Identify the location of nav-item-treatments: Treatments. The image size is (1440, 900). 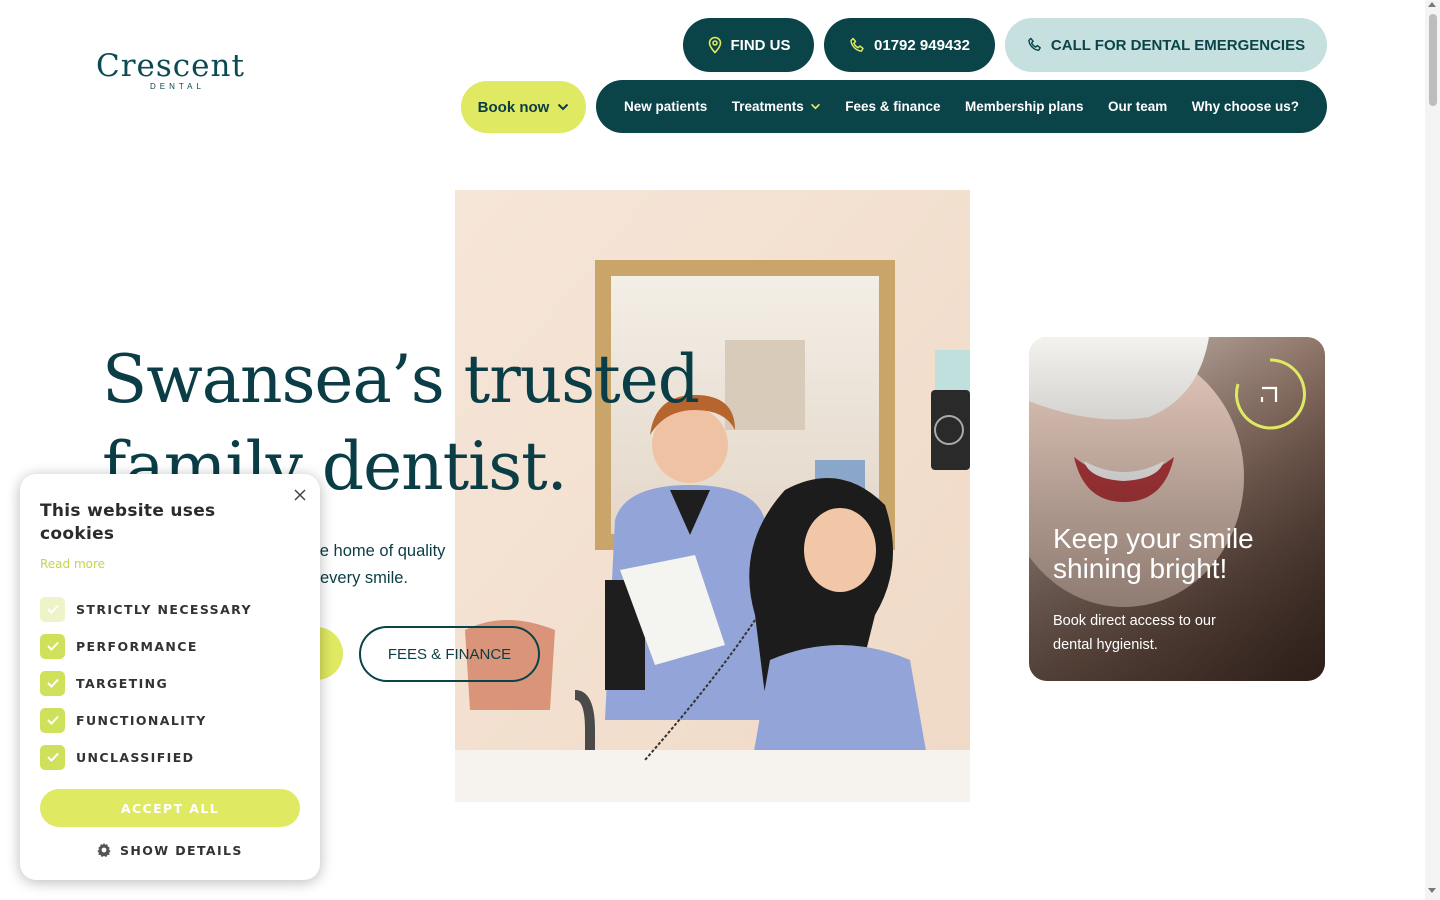
(776, 106).